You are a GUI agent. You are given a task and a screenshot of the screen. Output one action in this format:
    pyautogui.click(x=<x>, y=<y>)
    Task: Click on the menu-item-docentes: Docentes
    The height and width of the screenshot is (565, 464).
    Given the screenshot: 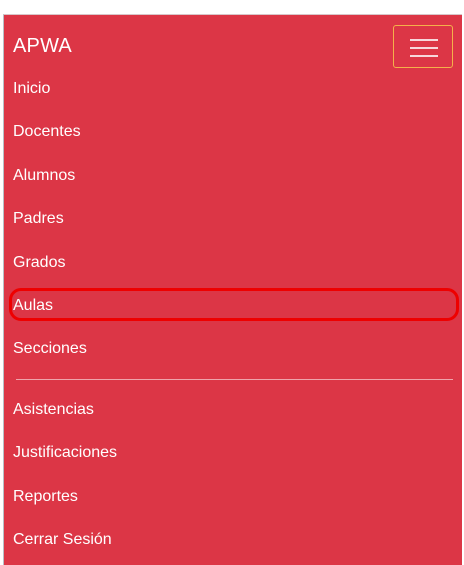 What is the action you would take?
    pyautogui.click(x=47, y=132)
    